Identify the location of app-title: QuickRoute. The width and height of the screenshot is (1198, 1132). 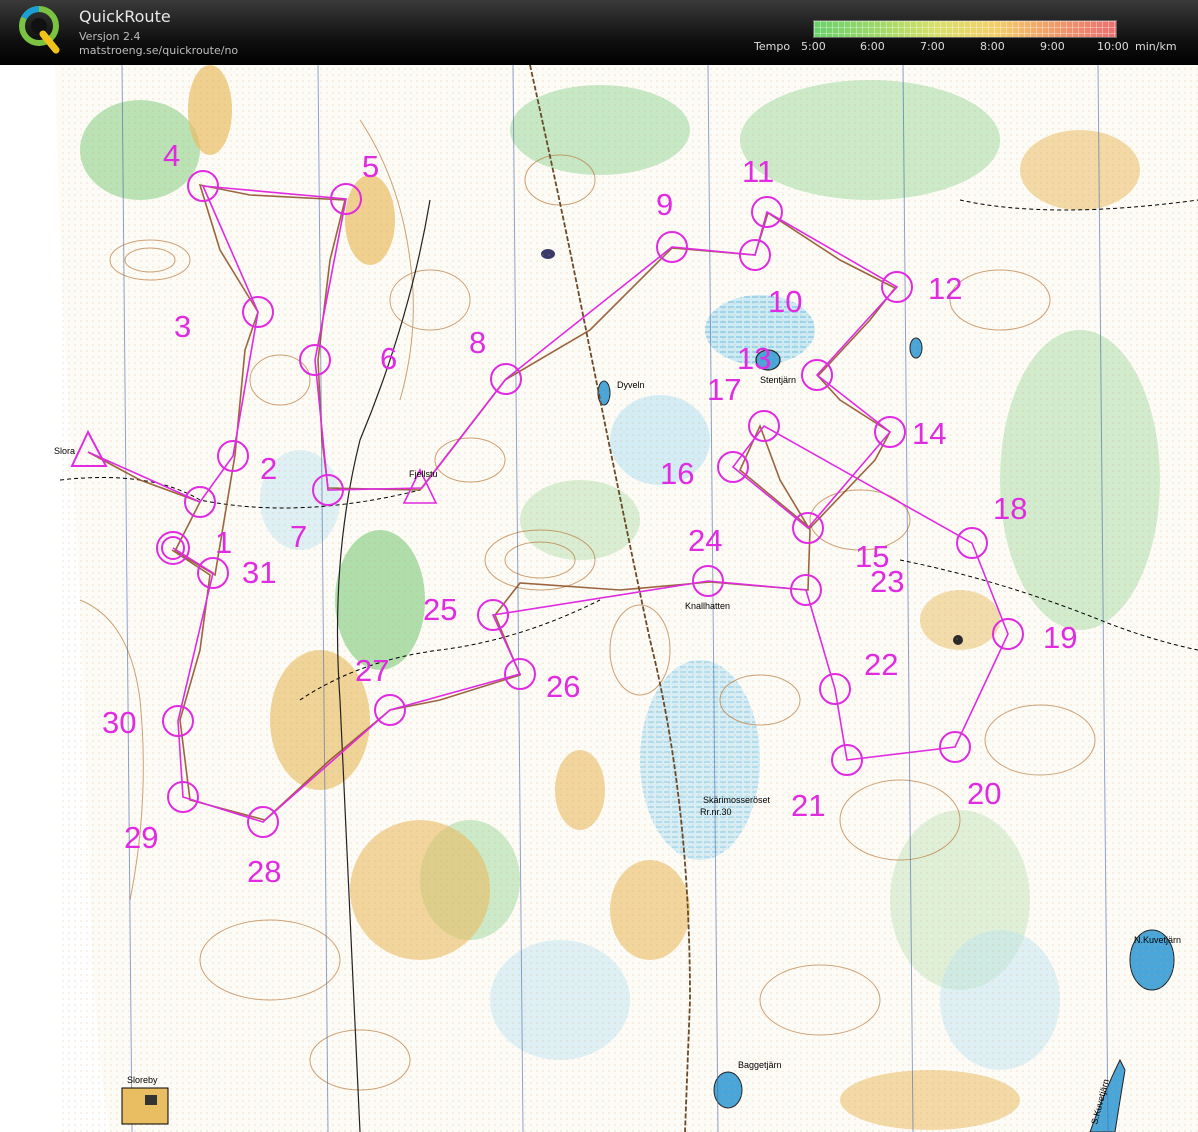
(125, 16).